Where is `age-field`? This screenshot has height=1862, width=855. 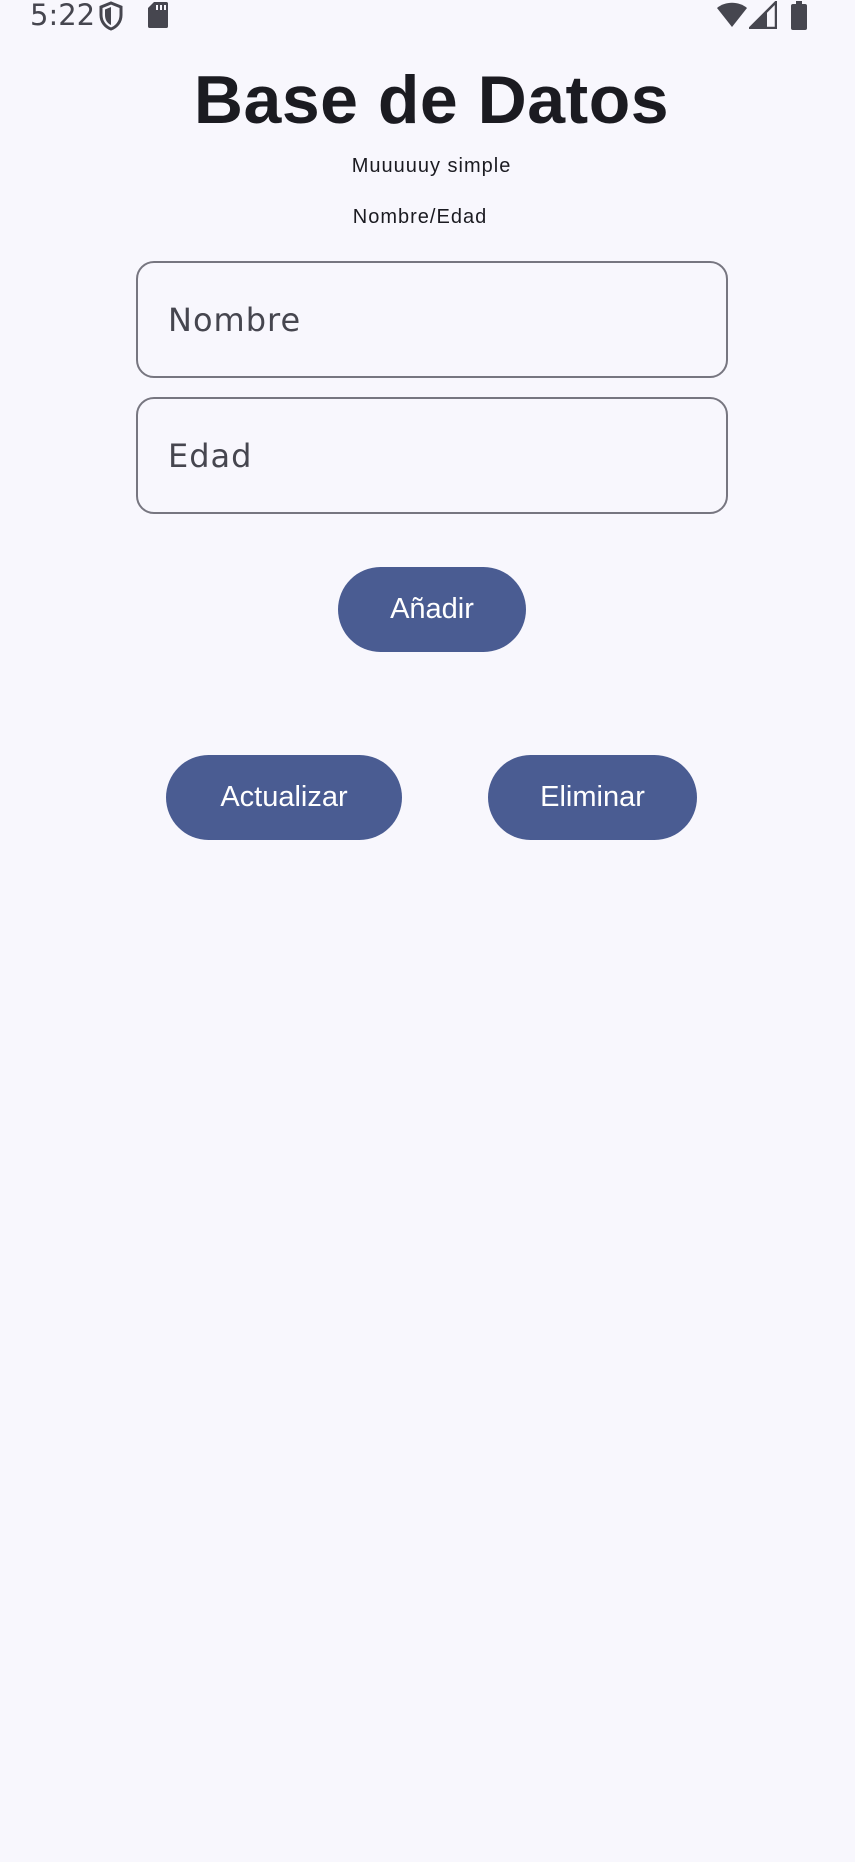
age-field is located at coordinates (432, 455).